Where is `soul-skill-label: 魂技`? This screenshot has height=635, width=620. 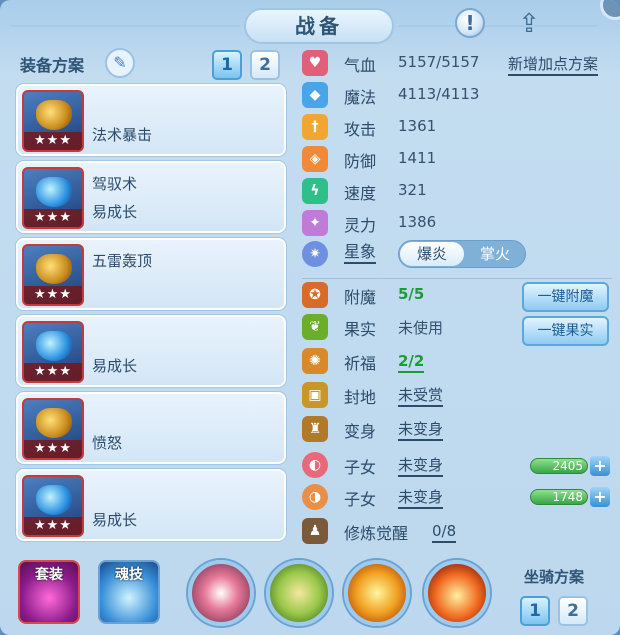
soul-skill-label: 魂技 is located at coordinates (129, 575).